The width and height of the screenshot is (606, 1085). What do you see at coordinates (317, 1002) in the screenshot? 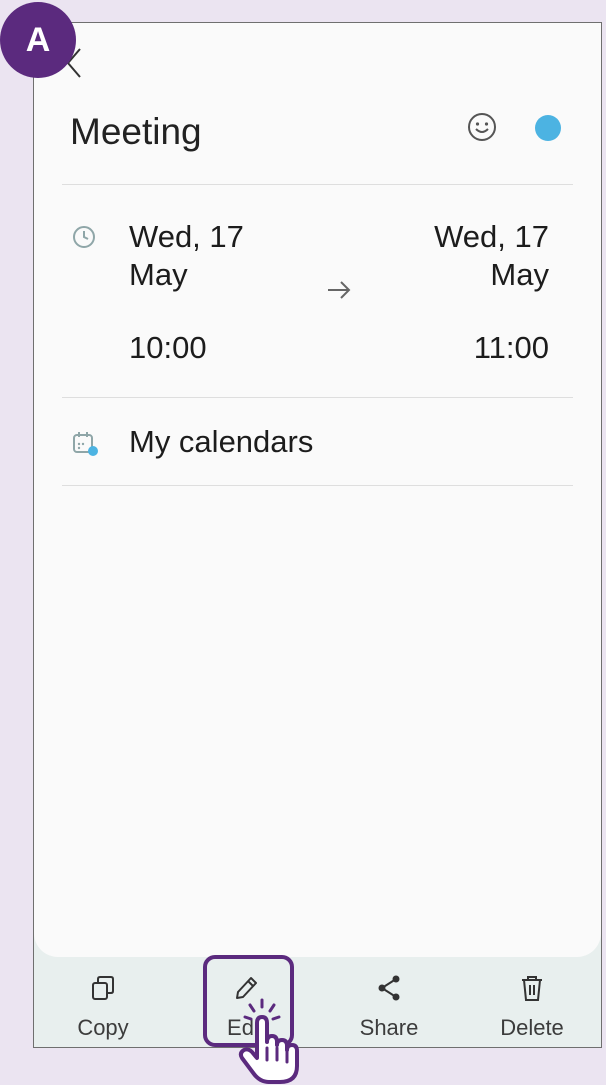
I see `bottom-toolbar: Copy Edit Share Delete` at bounding box center [317, 1002].